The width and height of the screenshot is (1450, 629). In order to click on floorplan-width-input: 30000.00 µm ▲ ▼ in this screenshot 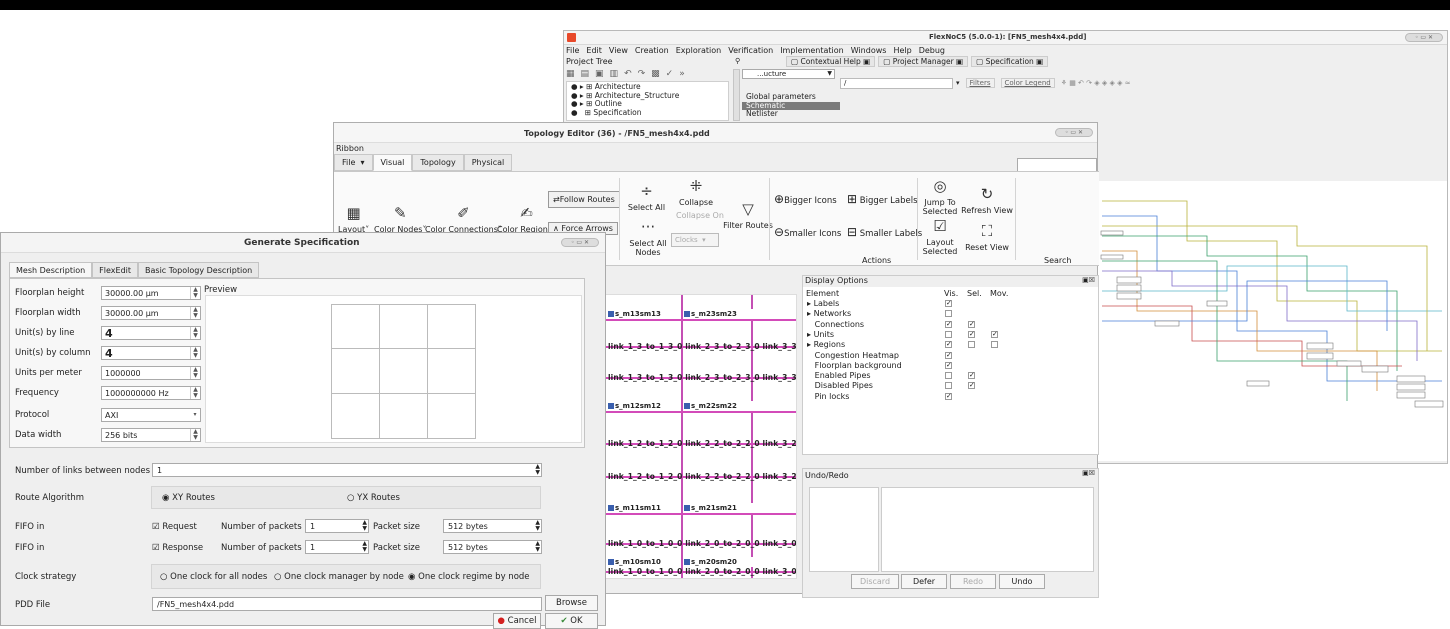, I will do `click(151, 313)`.